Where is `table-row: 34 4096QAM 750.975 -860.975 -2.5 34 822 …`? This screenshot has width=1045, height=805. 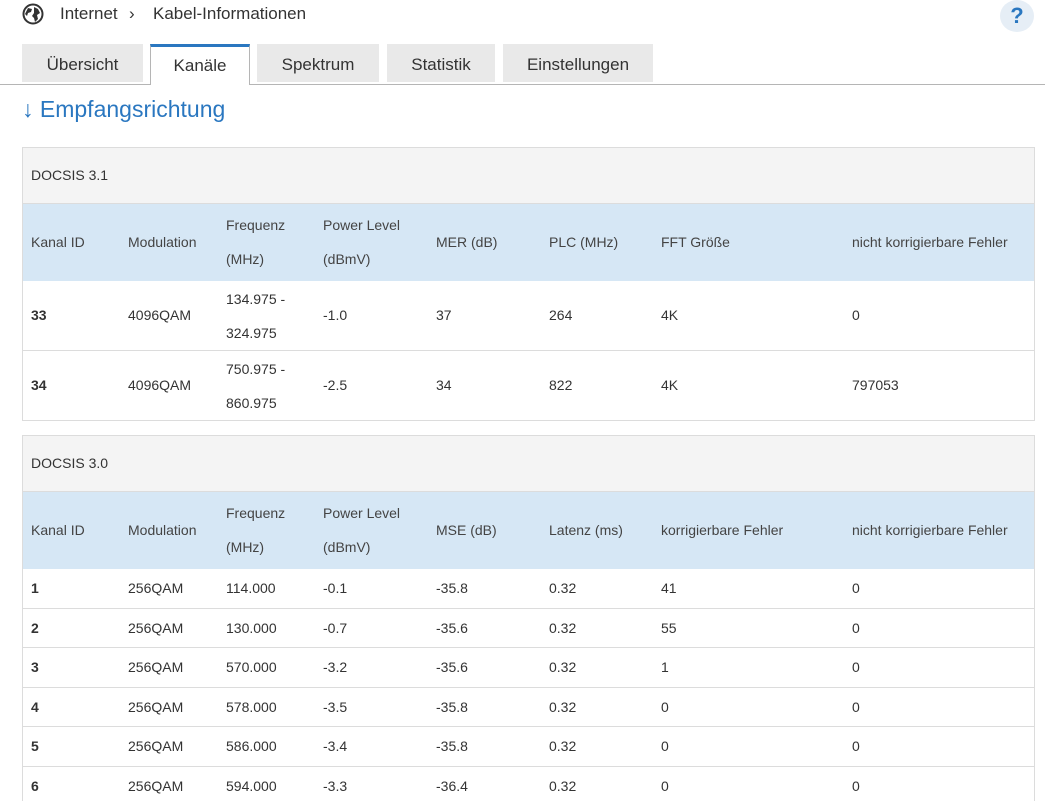
table-row: 34 4096QAM 750.975 -860.975 -2.5 34 822 … is located at coordinates (528, 385).